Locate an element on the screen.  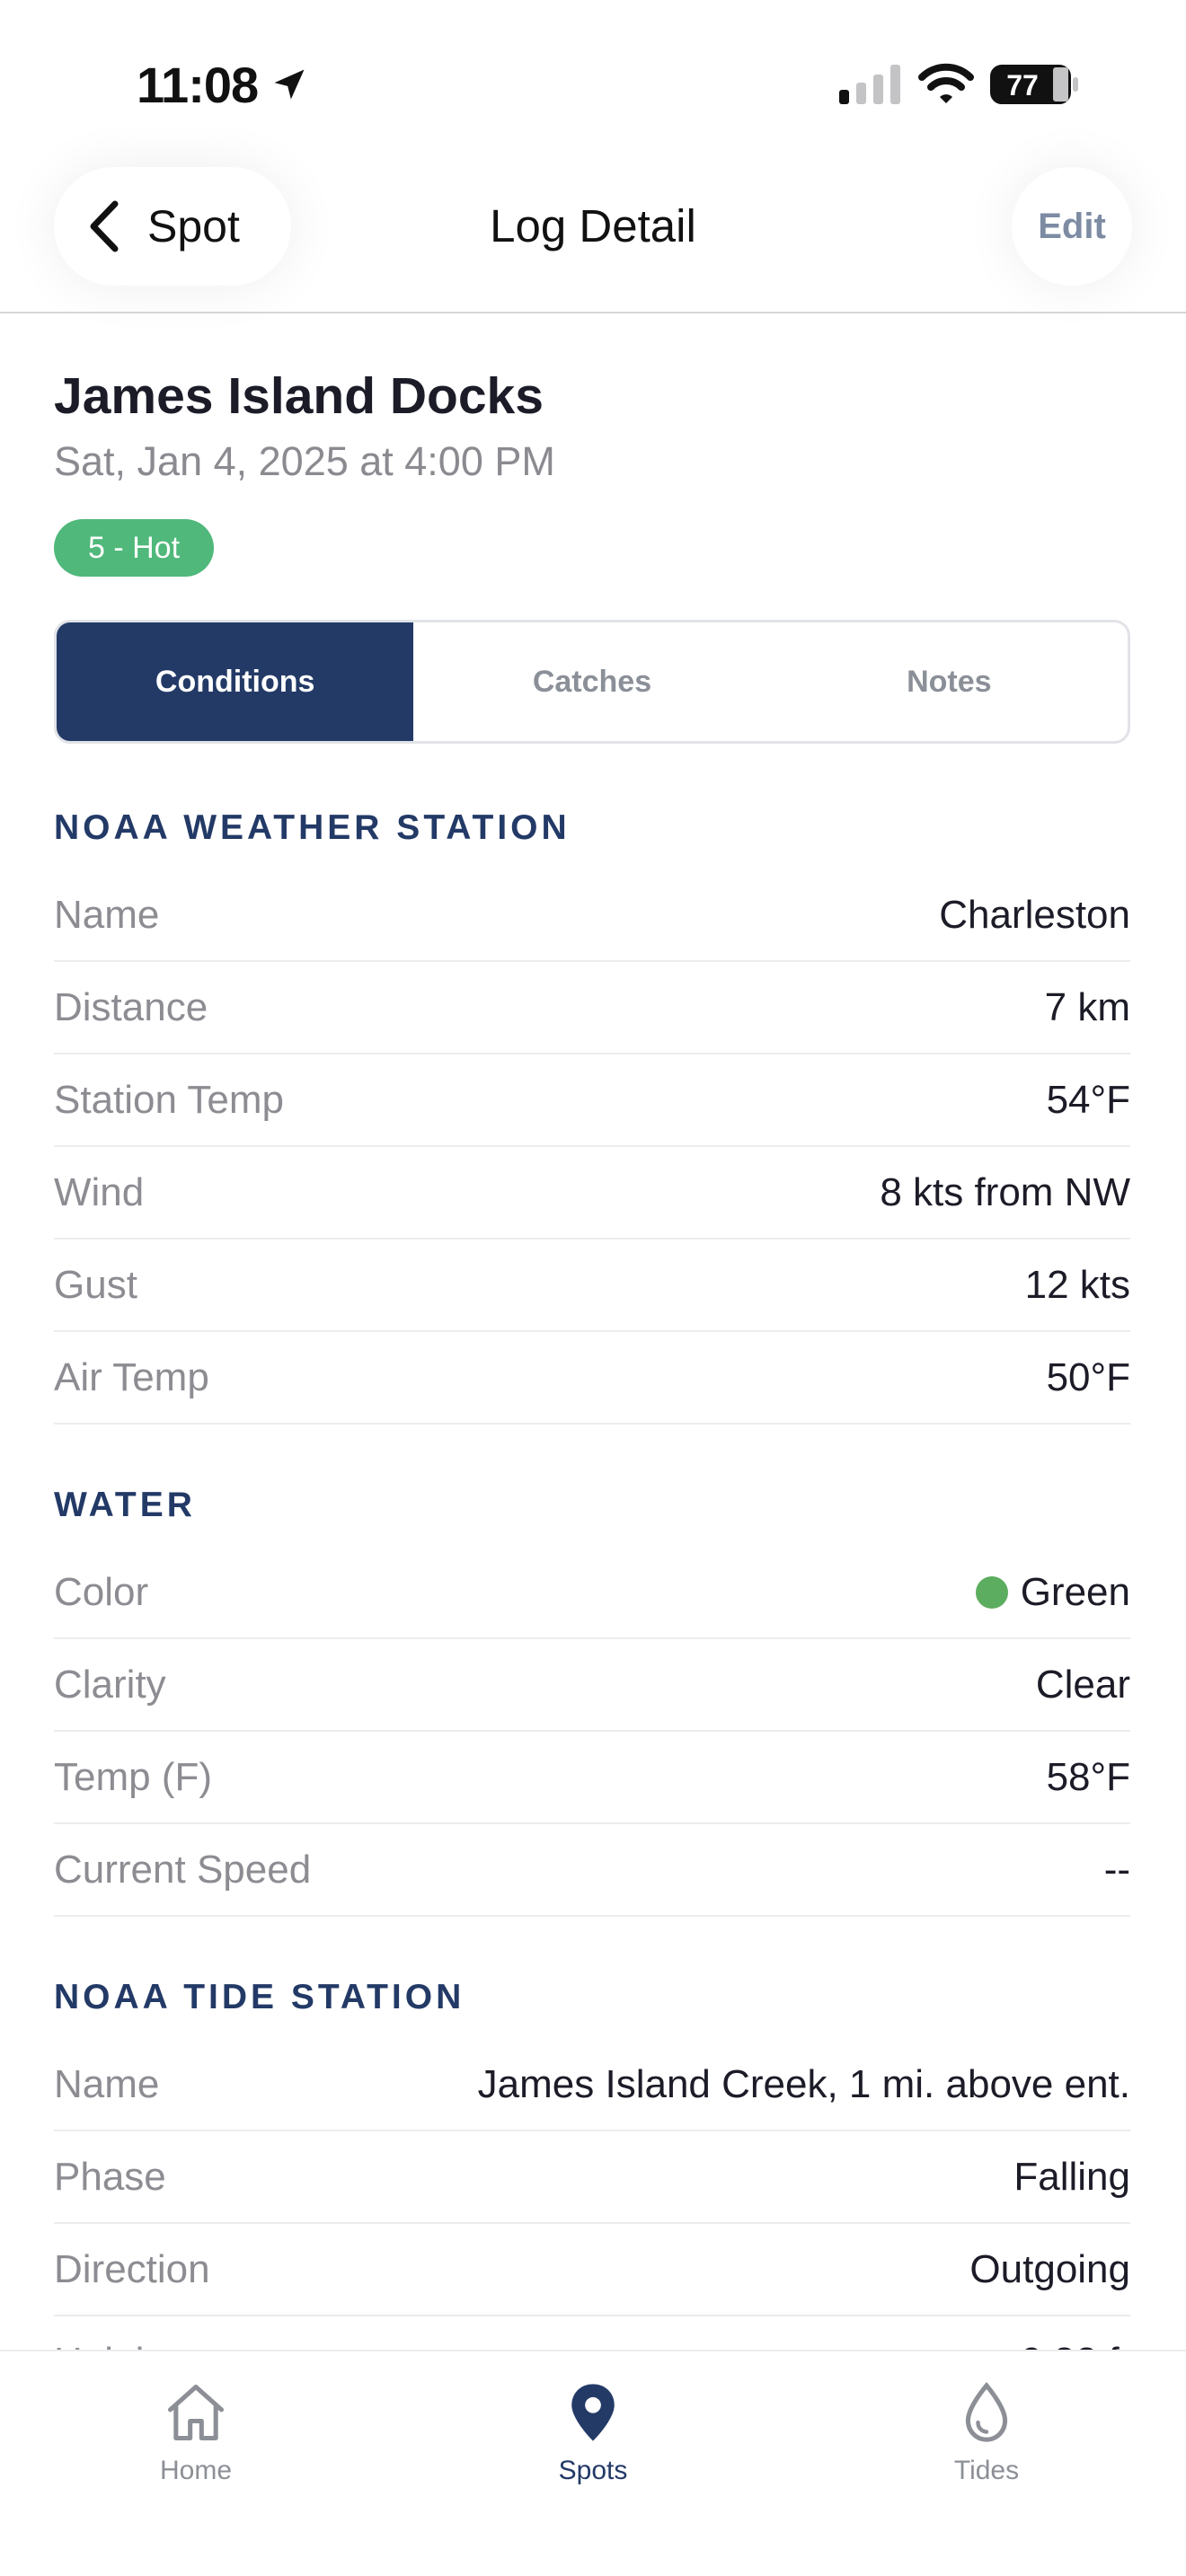
location-arrow-icon is located at coordinates (289, 84).